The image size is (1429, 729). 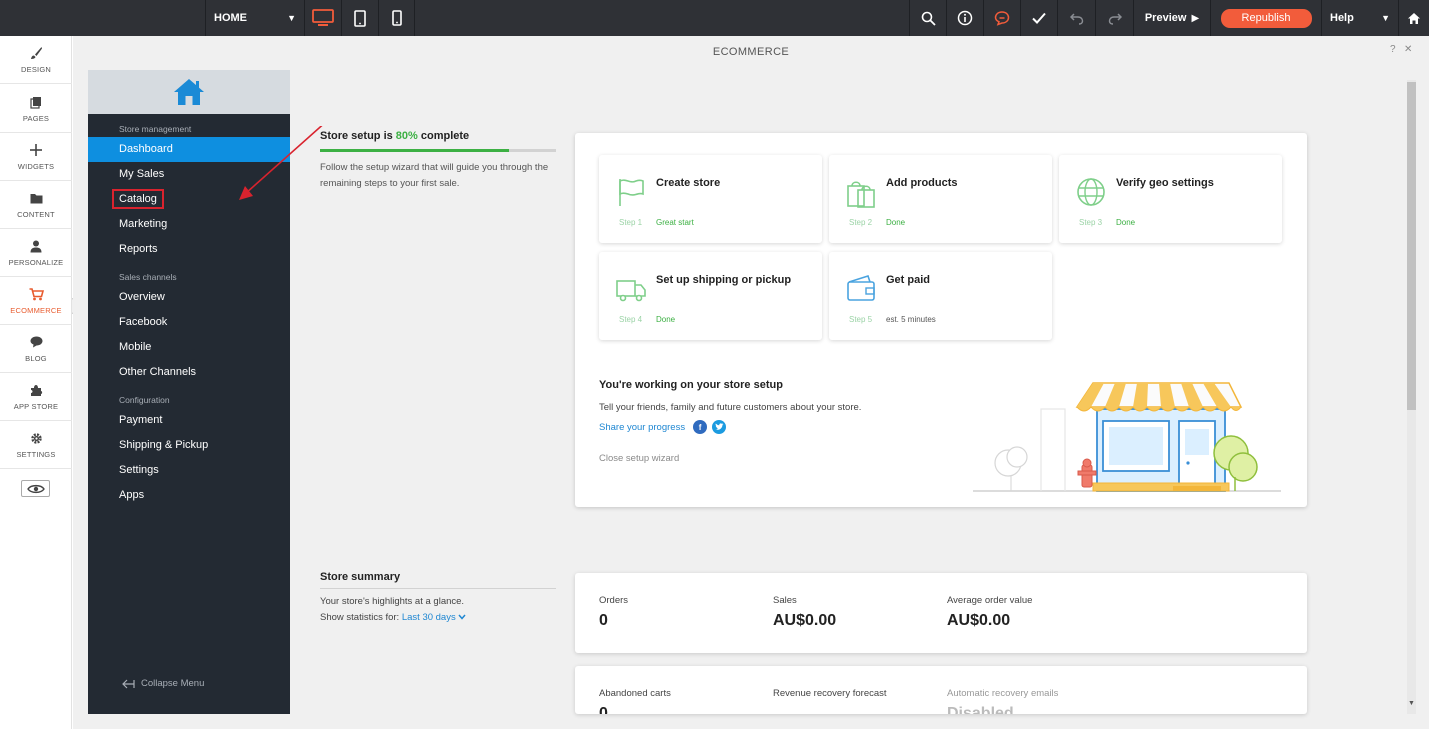 I want to click on search-button, so click(x=927, y=18).